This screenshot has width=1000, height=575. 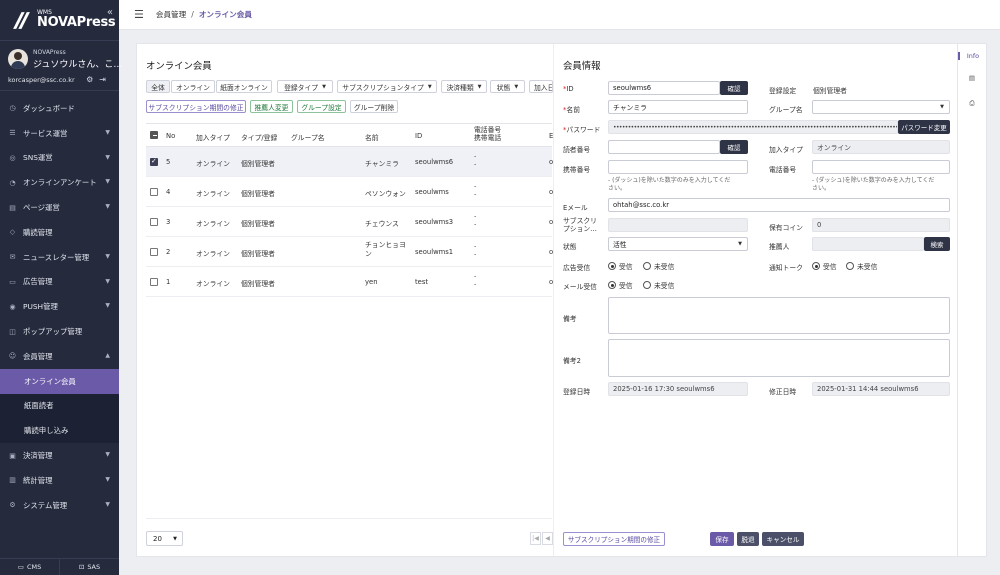 What do you see at coordinates (158, 86) in the screenshot?
I see `filter-all: 全体` at bounding box center [158, 86].